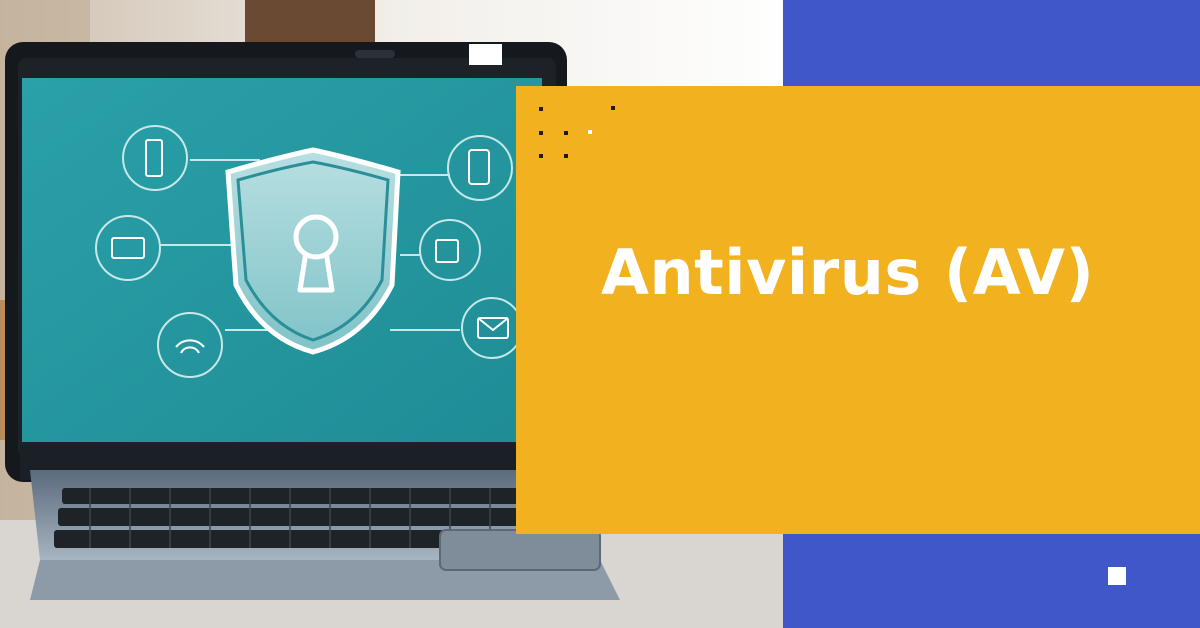  I want to click on decor-square-bottom, so click(1117, 576).